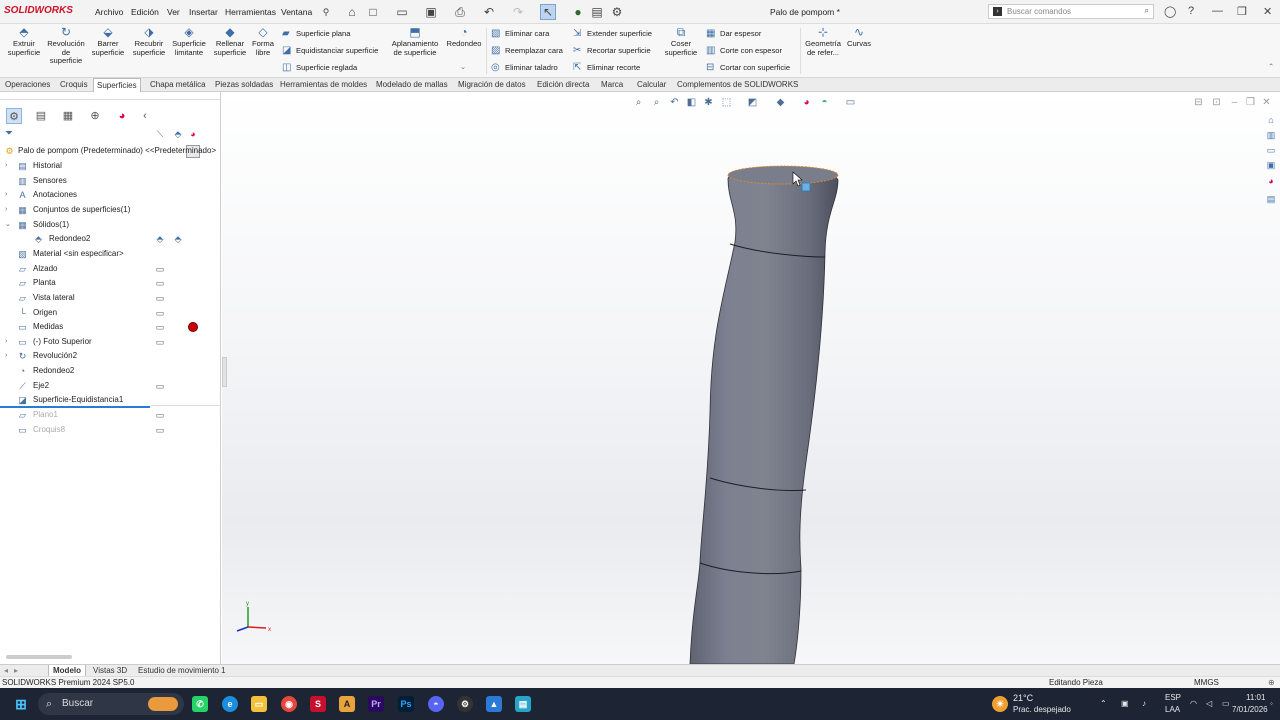  I want to click on extend-surface-button: ⇲ Extender superficie, so click(612, 33).